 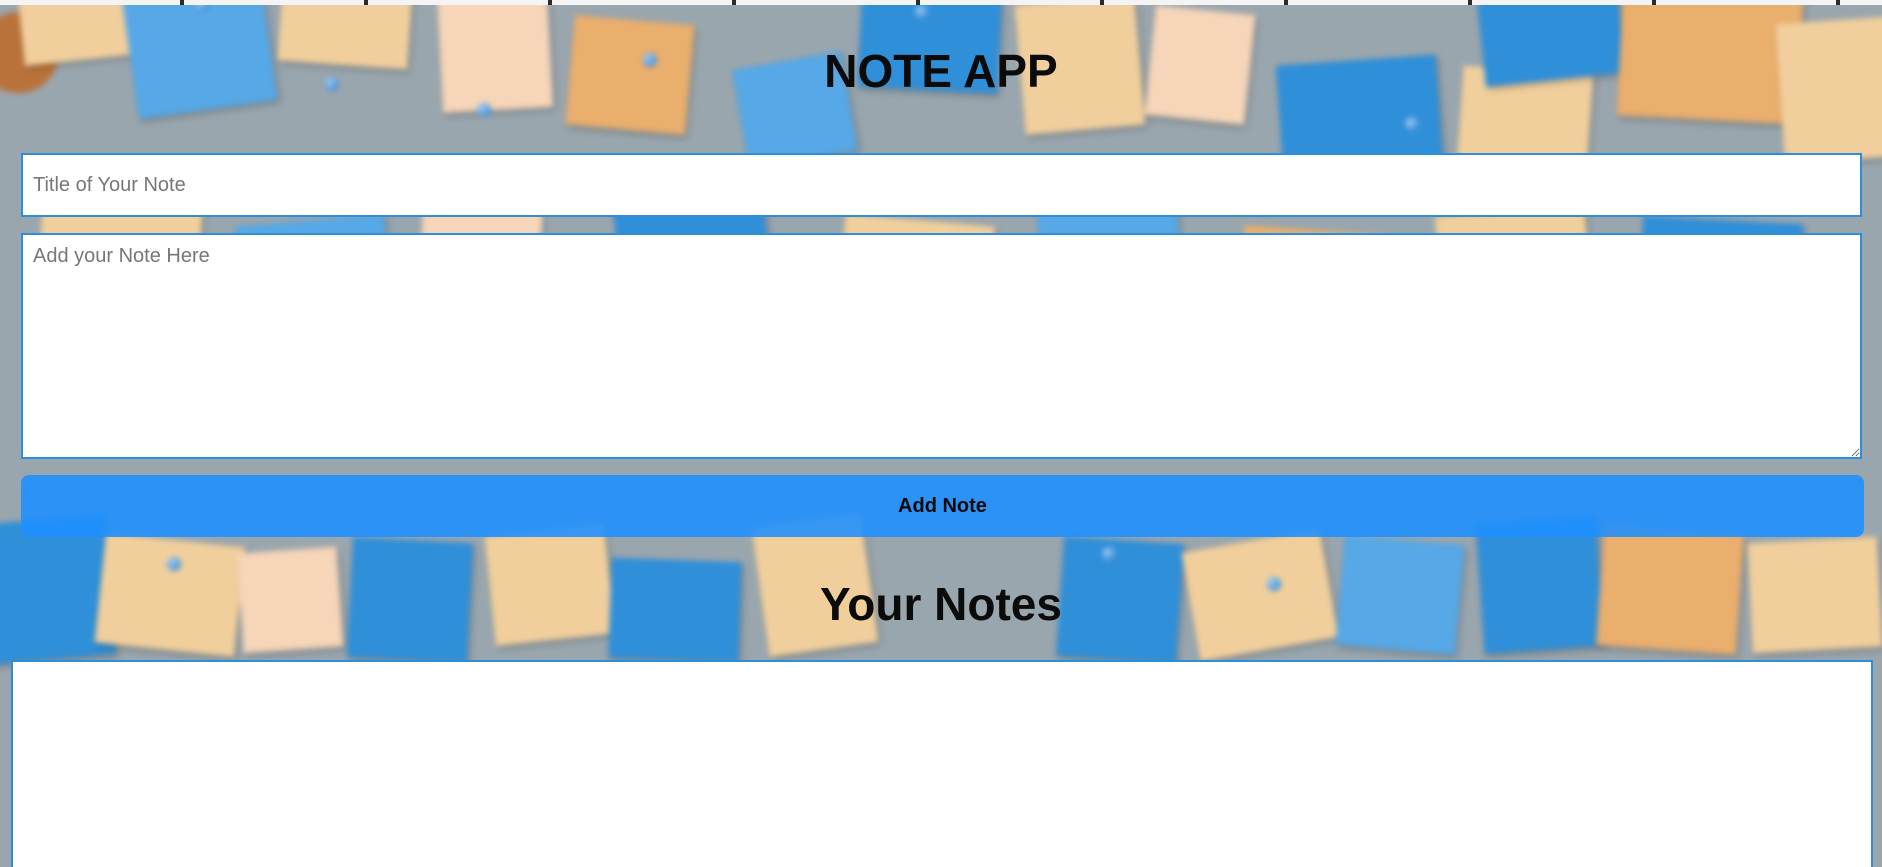 I want to click on note-title-input, so click(x=941, y=185).